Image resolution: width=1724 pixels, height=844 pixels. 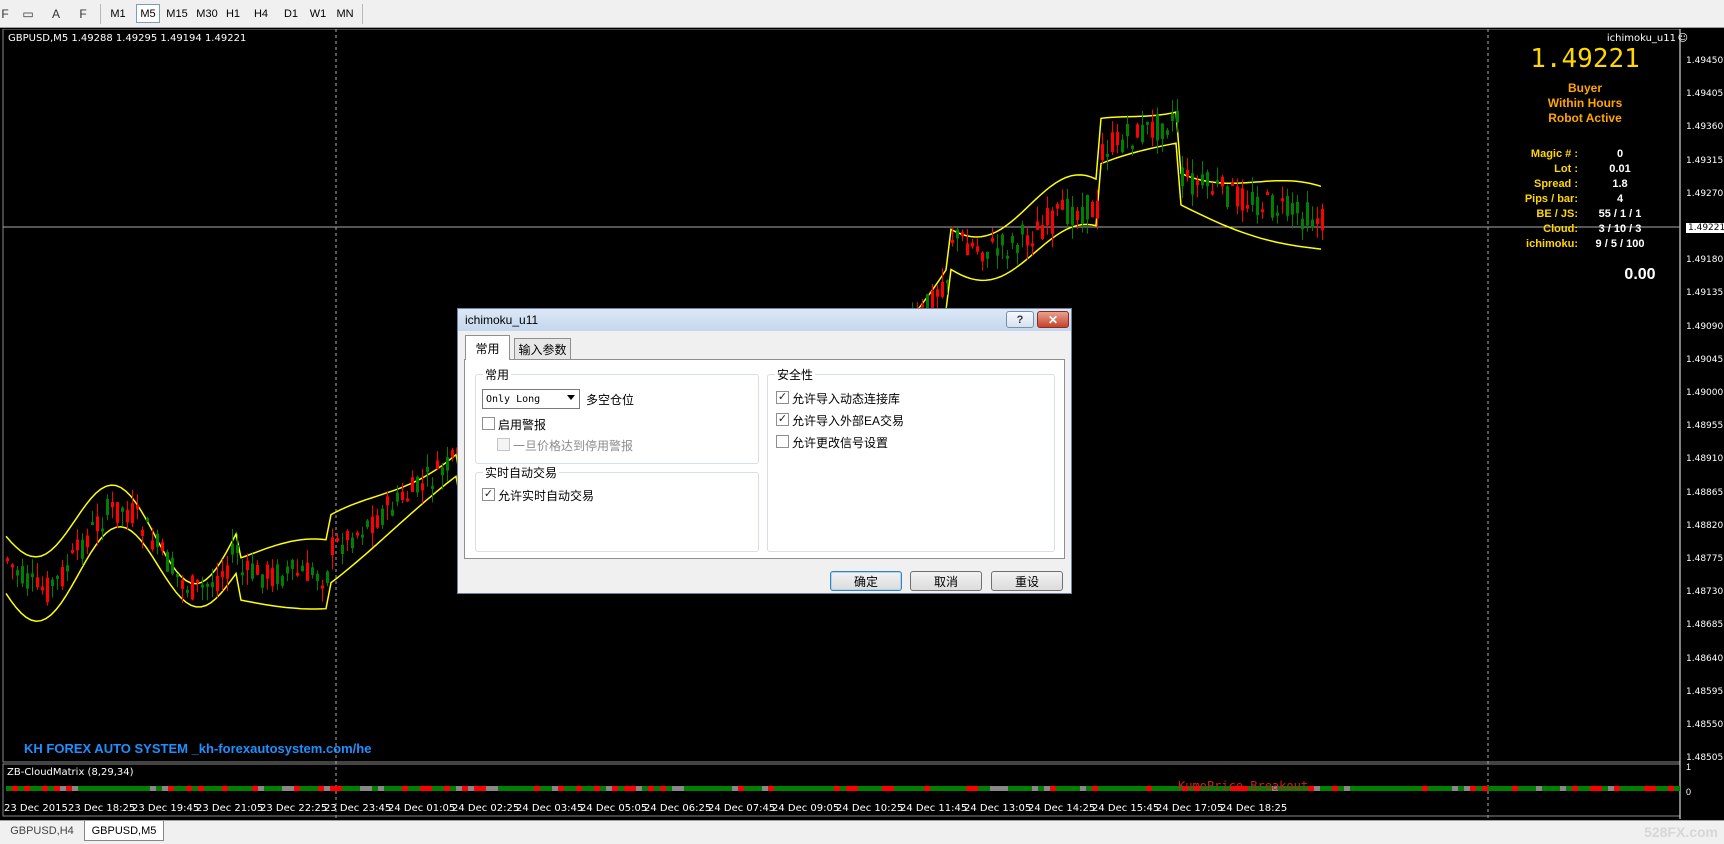 I want to click on time-tick-label: 24 Dec 10:25, so click(x=870, y=808).